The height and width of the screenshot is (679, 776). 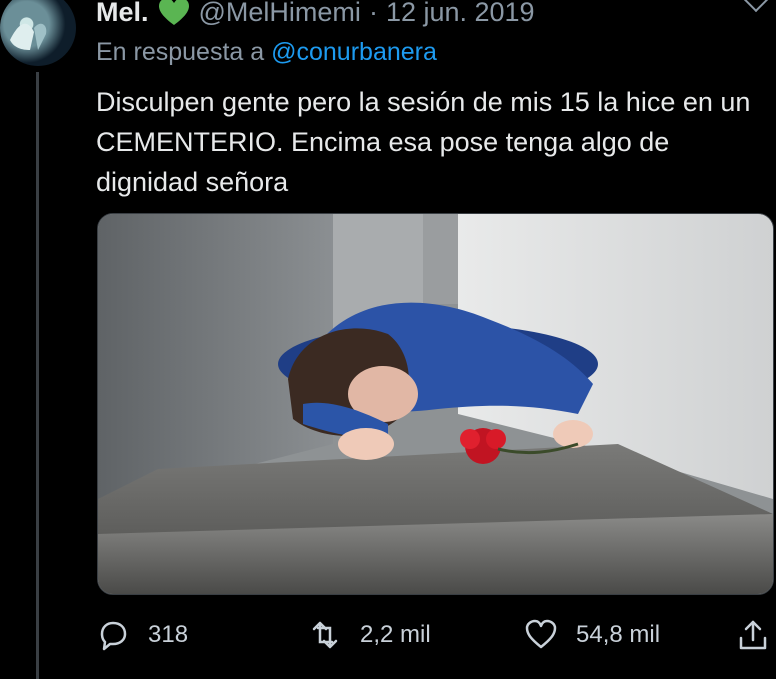 I want to click on retweet-icon, so click(x=325, y=635).